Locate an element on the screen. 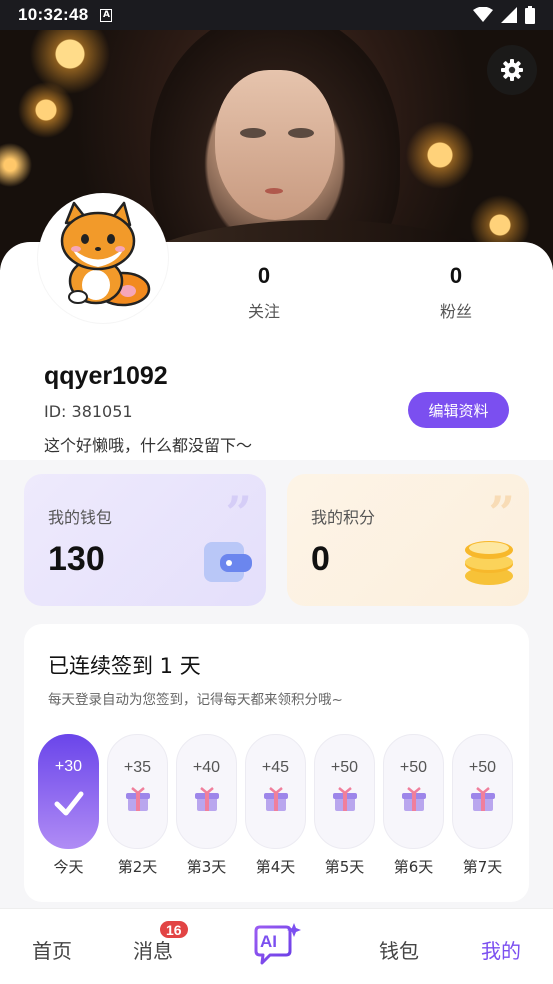 The image size is (553, 984). checkin-day-4: +45 第4天 is located at coordinates (275, 805).